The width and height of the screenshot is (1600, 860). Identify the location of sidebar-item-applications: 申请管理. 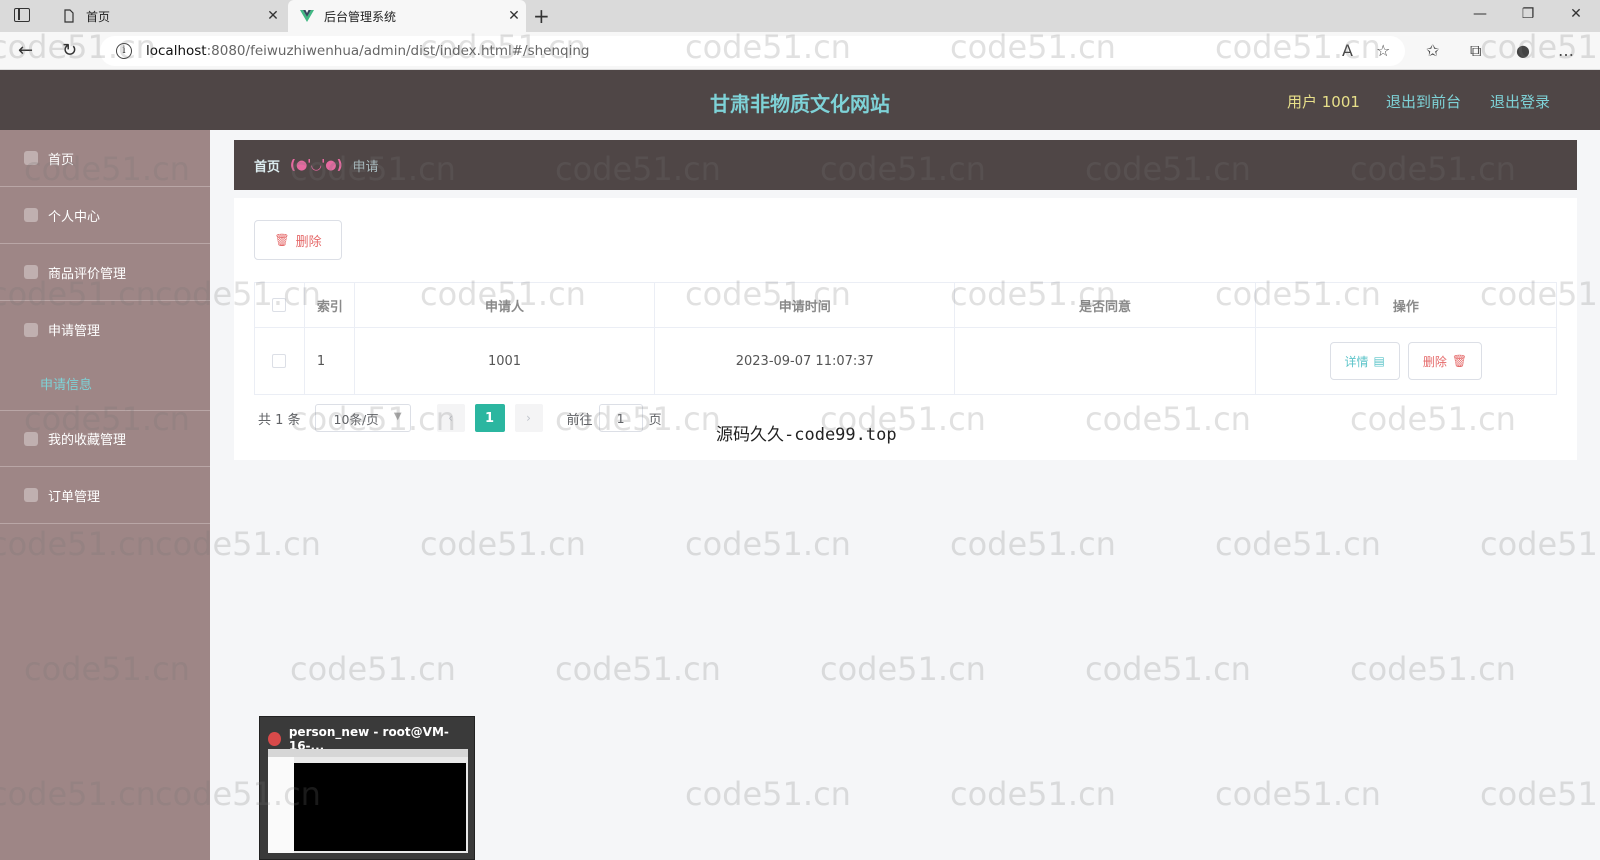
(105, 329).